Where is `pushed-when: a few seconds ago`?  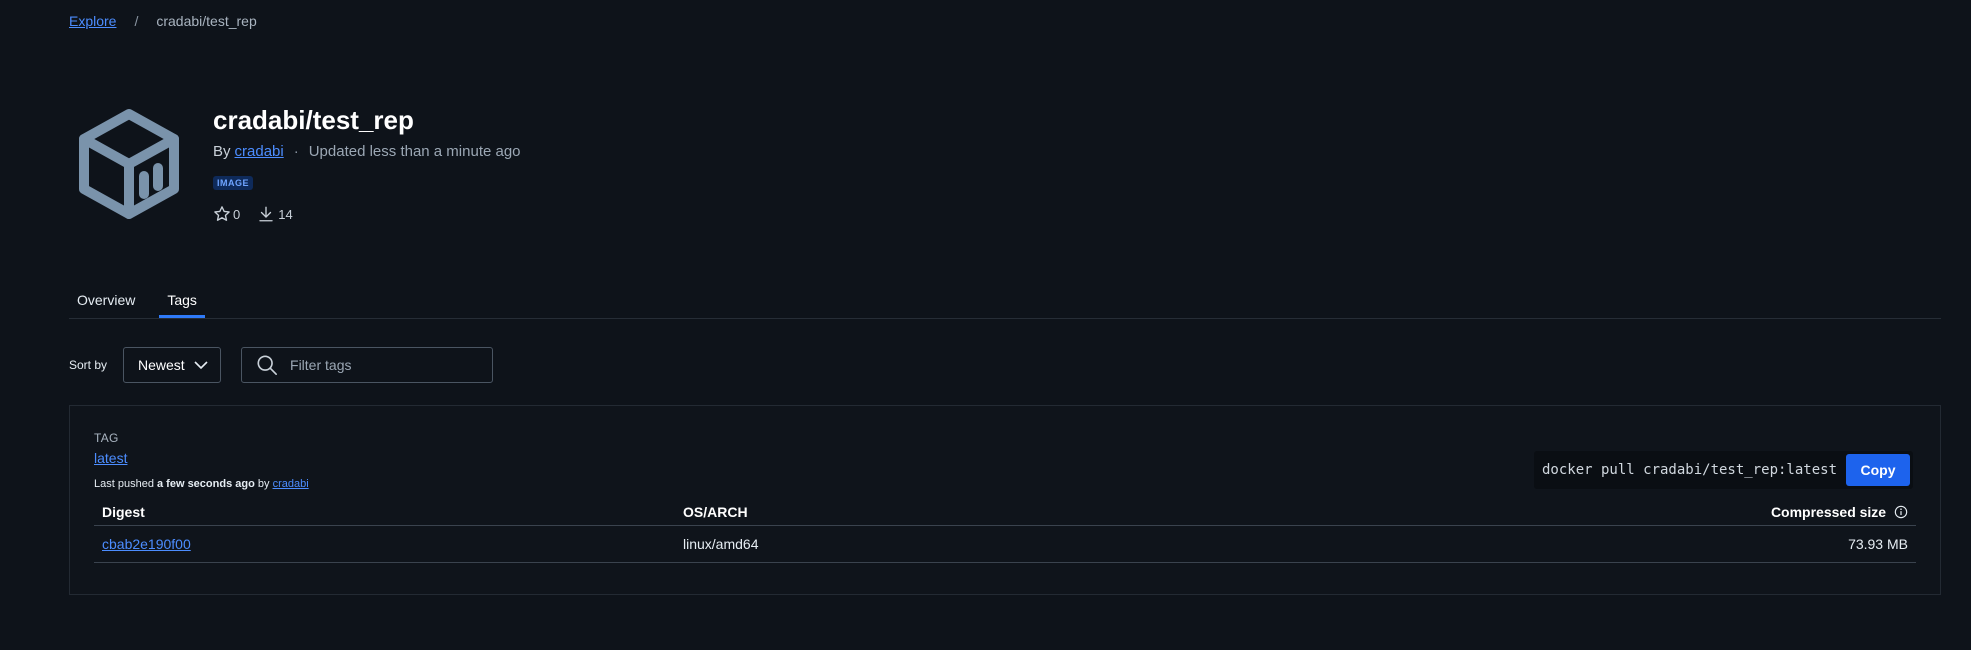
pushed-when: a few seconds ago is located at coordinates (206, 484).